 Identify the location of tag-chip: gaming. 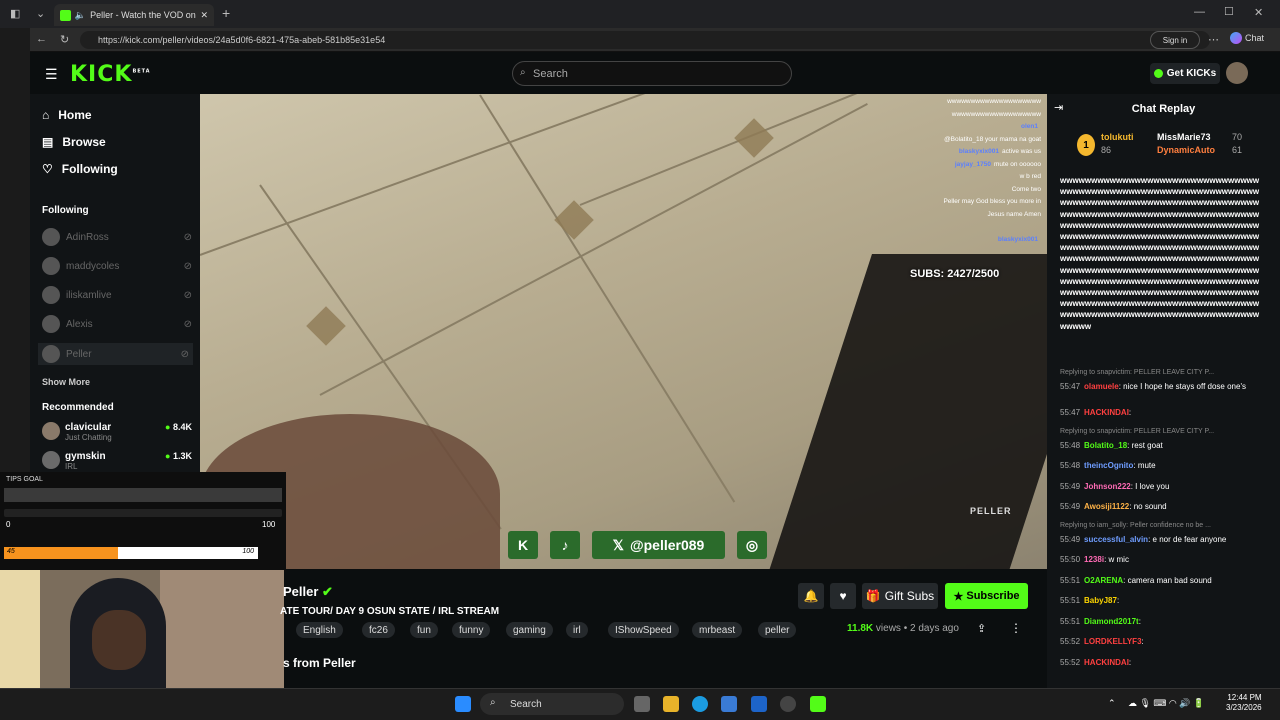
(529, 630).